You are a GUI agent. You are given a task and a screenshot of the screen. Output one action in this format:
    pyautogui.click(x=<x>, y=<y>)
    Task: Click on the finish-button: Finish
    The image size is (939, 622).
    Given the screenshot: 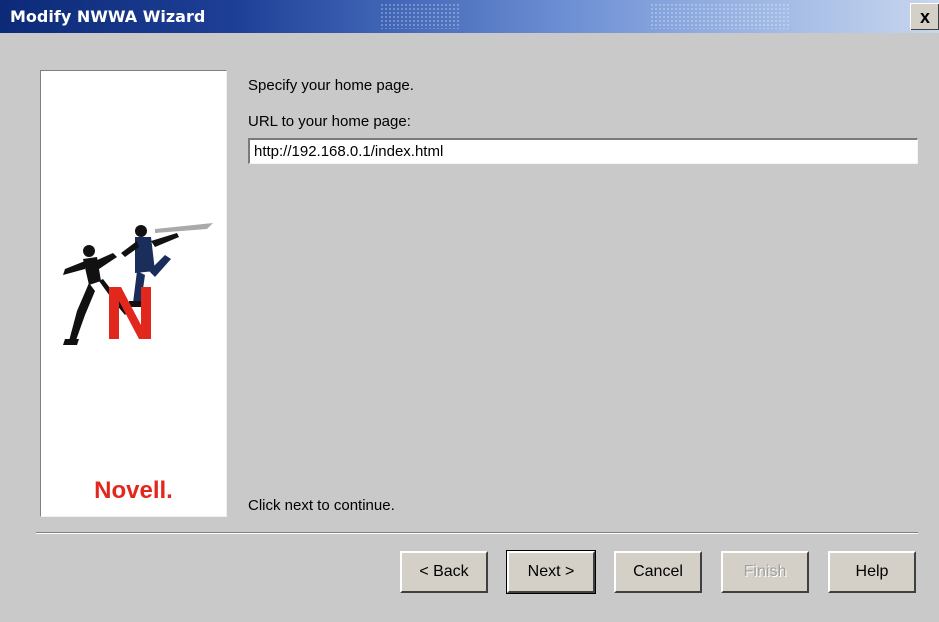 What is the action you would take?
    pyautogui.click(x=765, y=572)
    